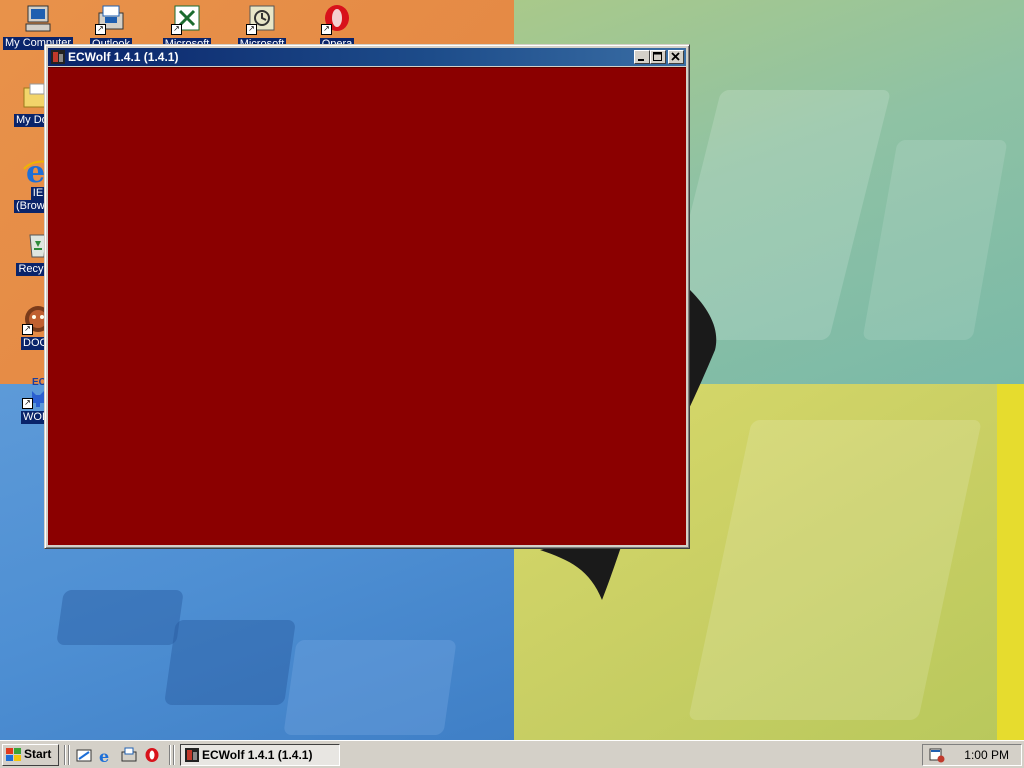  I want to click on computer-icon, so click(38, 19).